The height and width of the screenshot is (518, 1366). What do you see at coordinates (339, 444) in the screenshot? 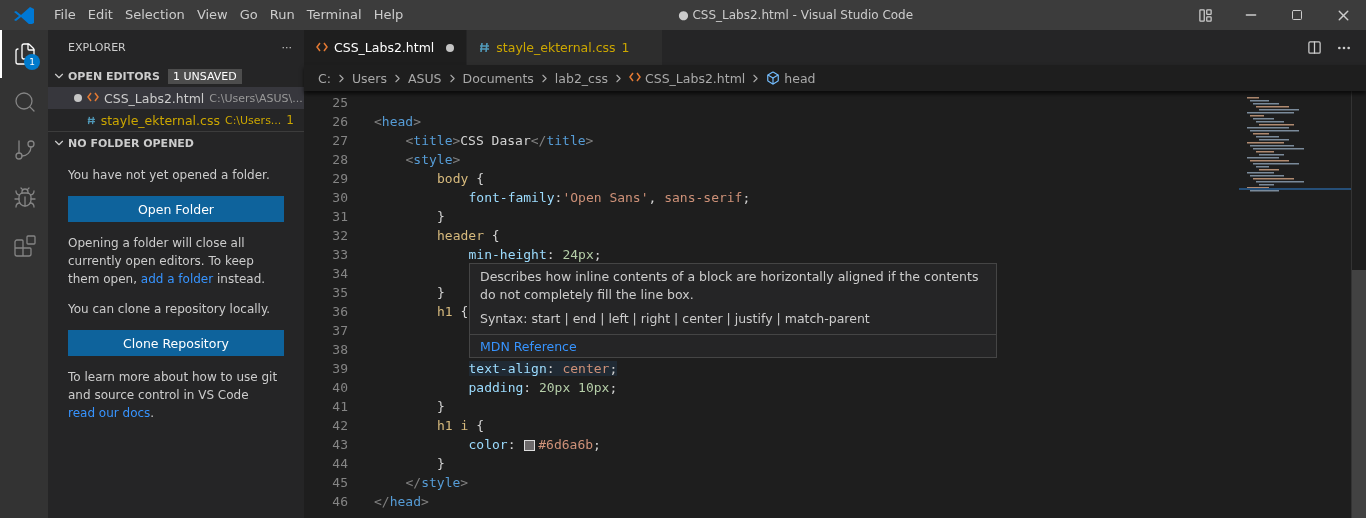
I see `line-number: 43` at bounding box center [339, 444].